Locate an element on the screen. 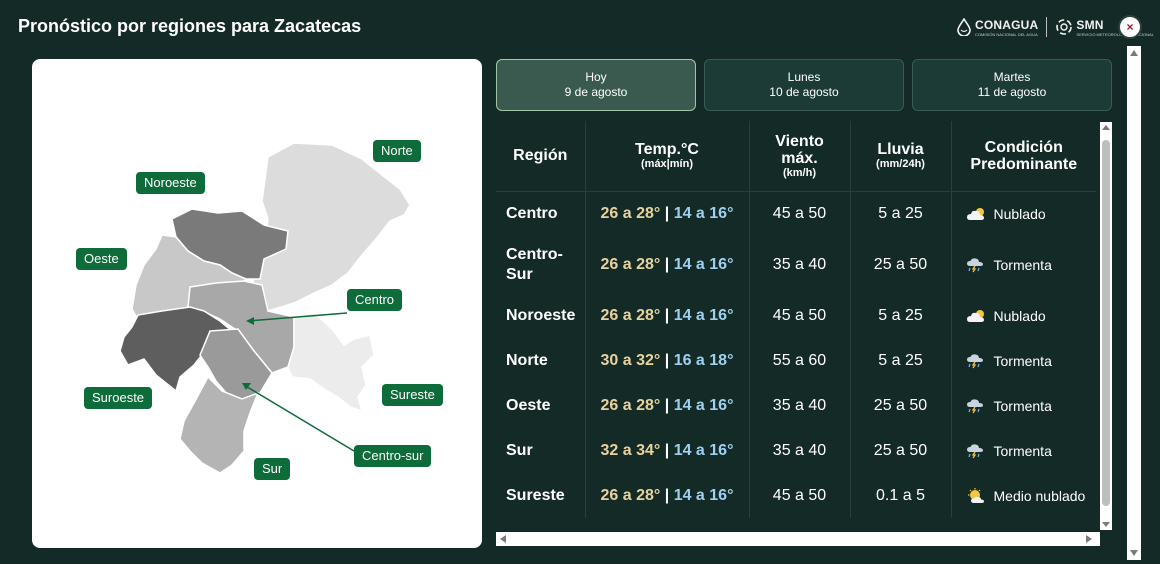 This screenshot has width=1160, height=564. page-scrollbar is located at coordinates (1134, 303).